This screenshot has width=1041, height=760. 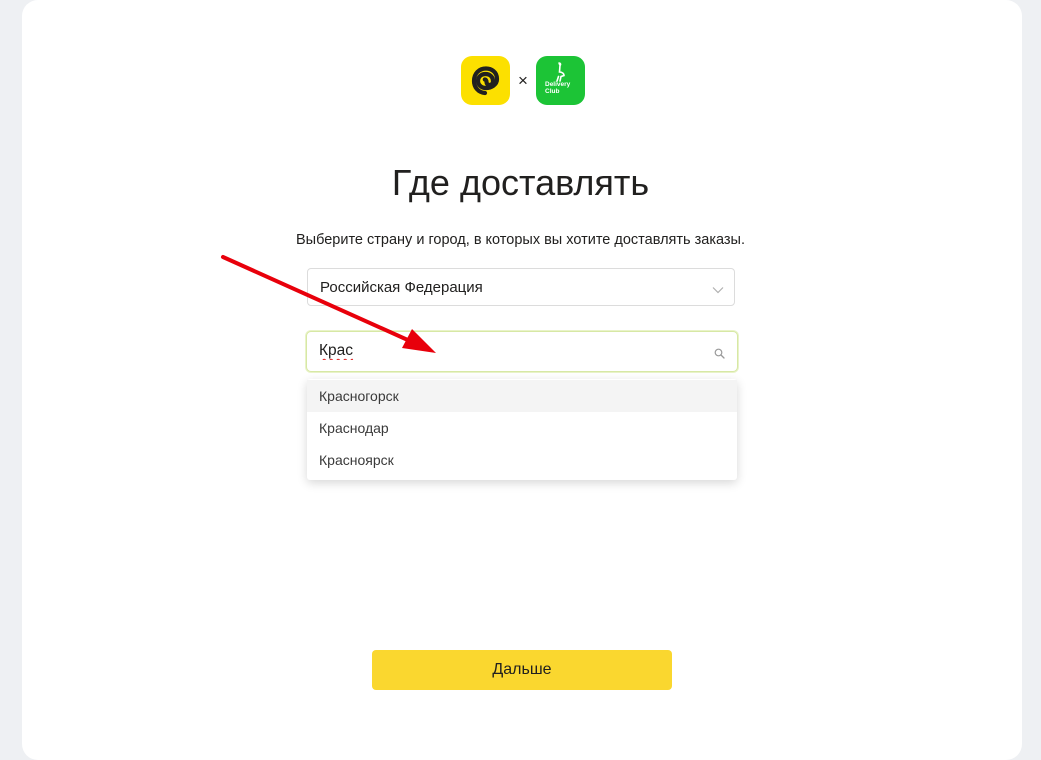 I want to click on city-input-container, so click(x=522, y=351).